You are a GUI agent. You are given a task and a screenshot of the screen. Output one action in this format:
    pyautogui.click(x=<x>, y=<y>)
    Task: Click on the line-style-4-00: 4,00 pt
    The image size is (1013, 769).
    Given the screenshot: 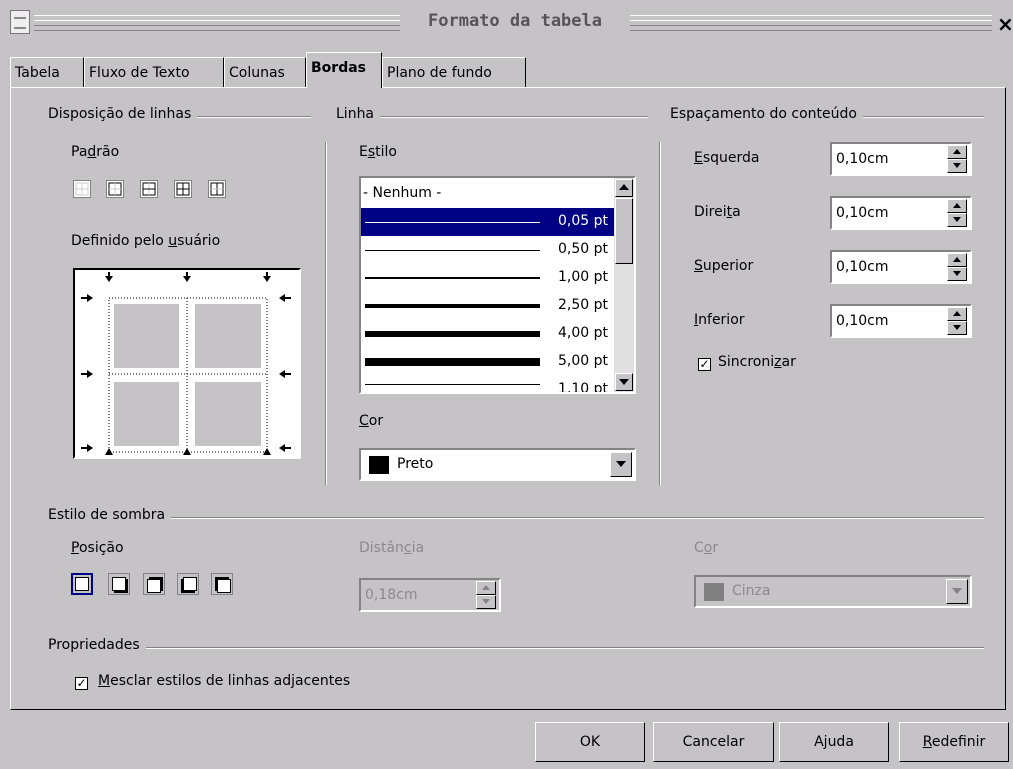 What is the action you would take?
    pyautogui.click(x=487, y=334)
    